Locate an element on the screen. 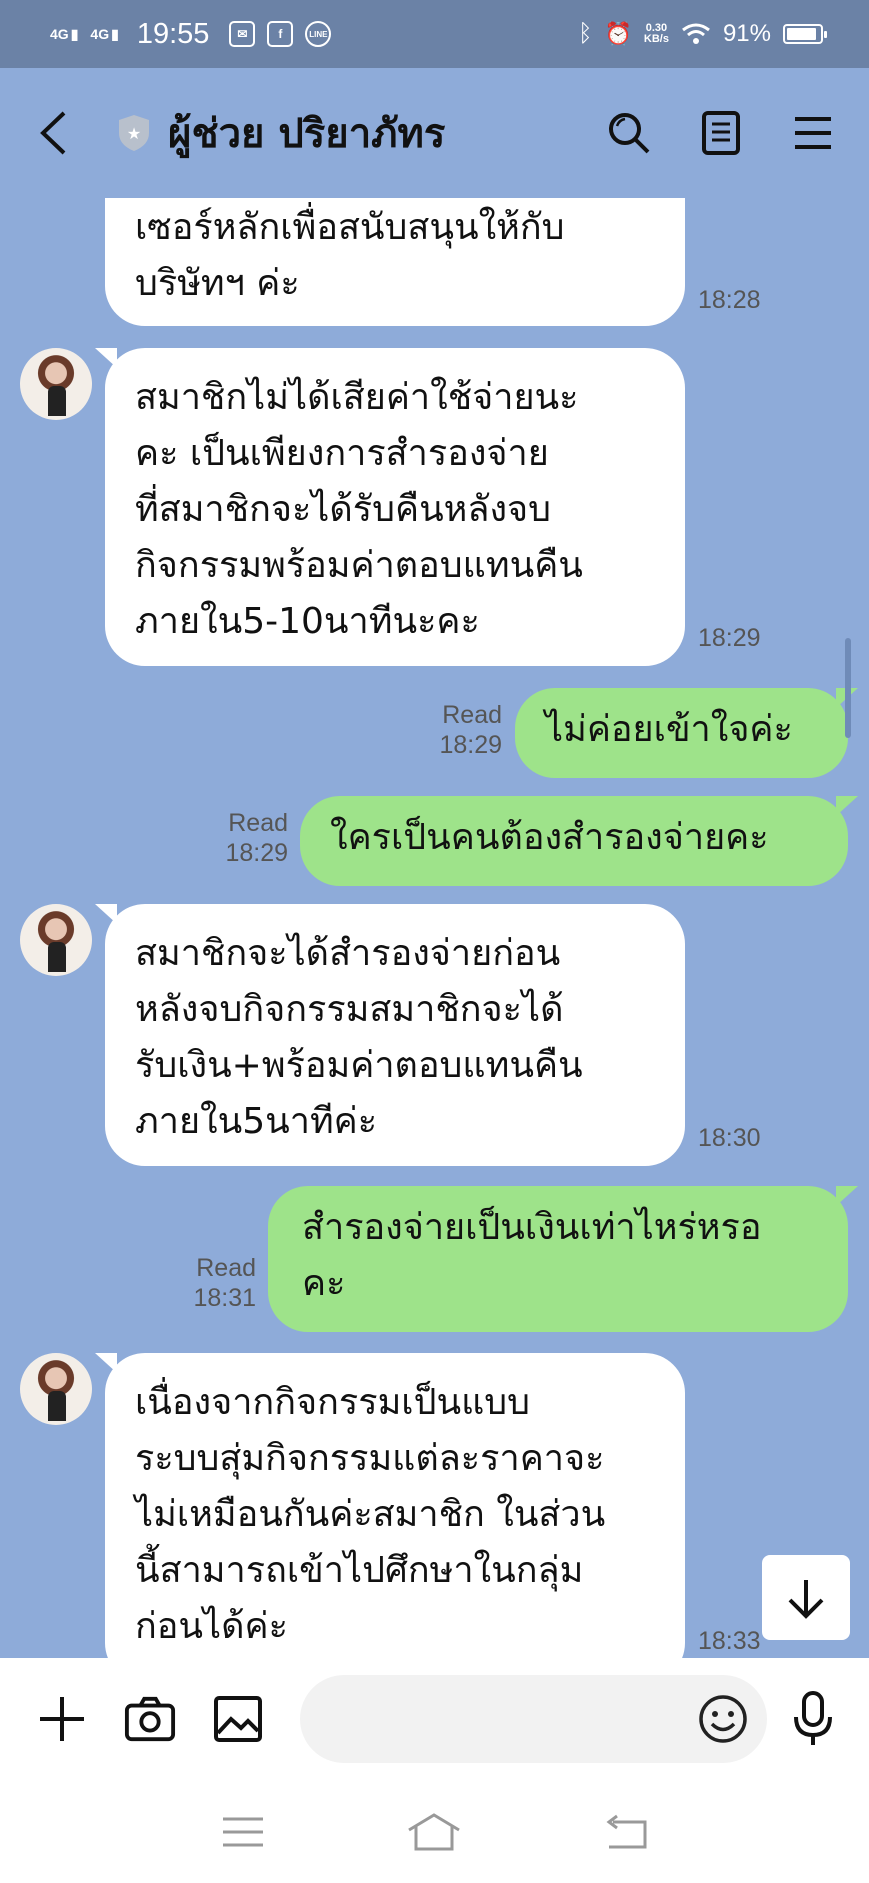 The width and height of the screenshot is (869, 1883). scroll-to-bottom-button is located at coordinates (806, 1597).